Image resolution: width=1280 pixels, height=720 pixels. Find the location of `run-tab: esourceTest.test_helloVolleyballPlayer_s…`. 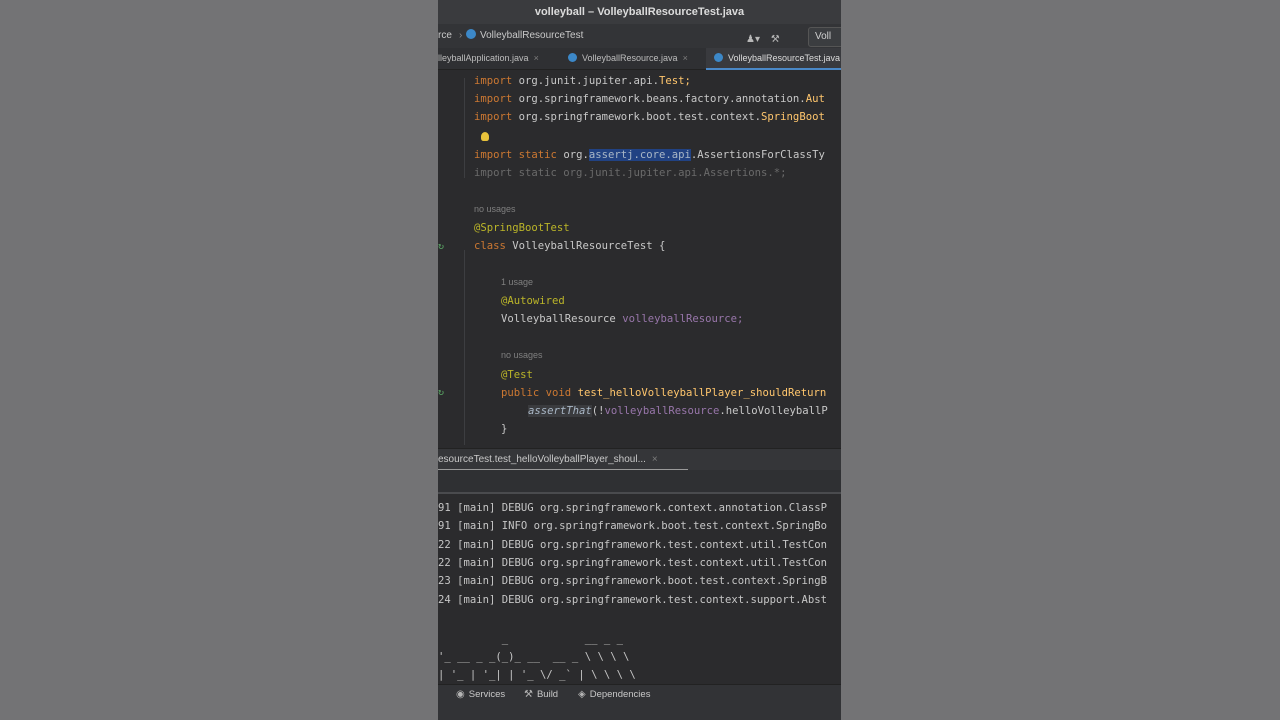

run-tab: esourceTest.test_helloVolleyballPlayer_s… is located at coordinates (548, 459).